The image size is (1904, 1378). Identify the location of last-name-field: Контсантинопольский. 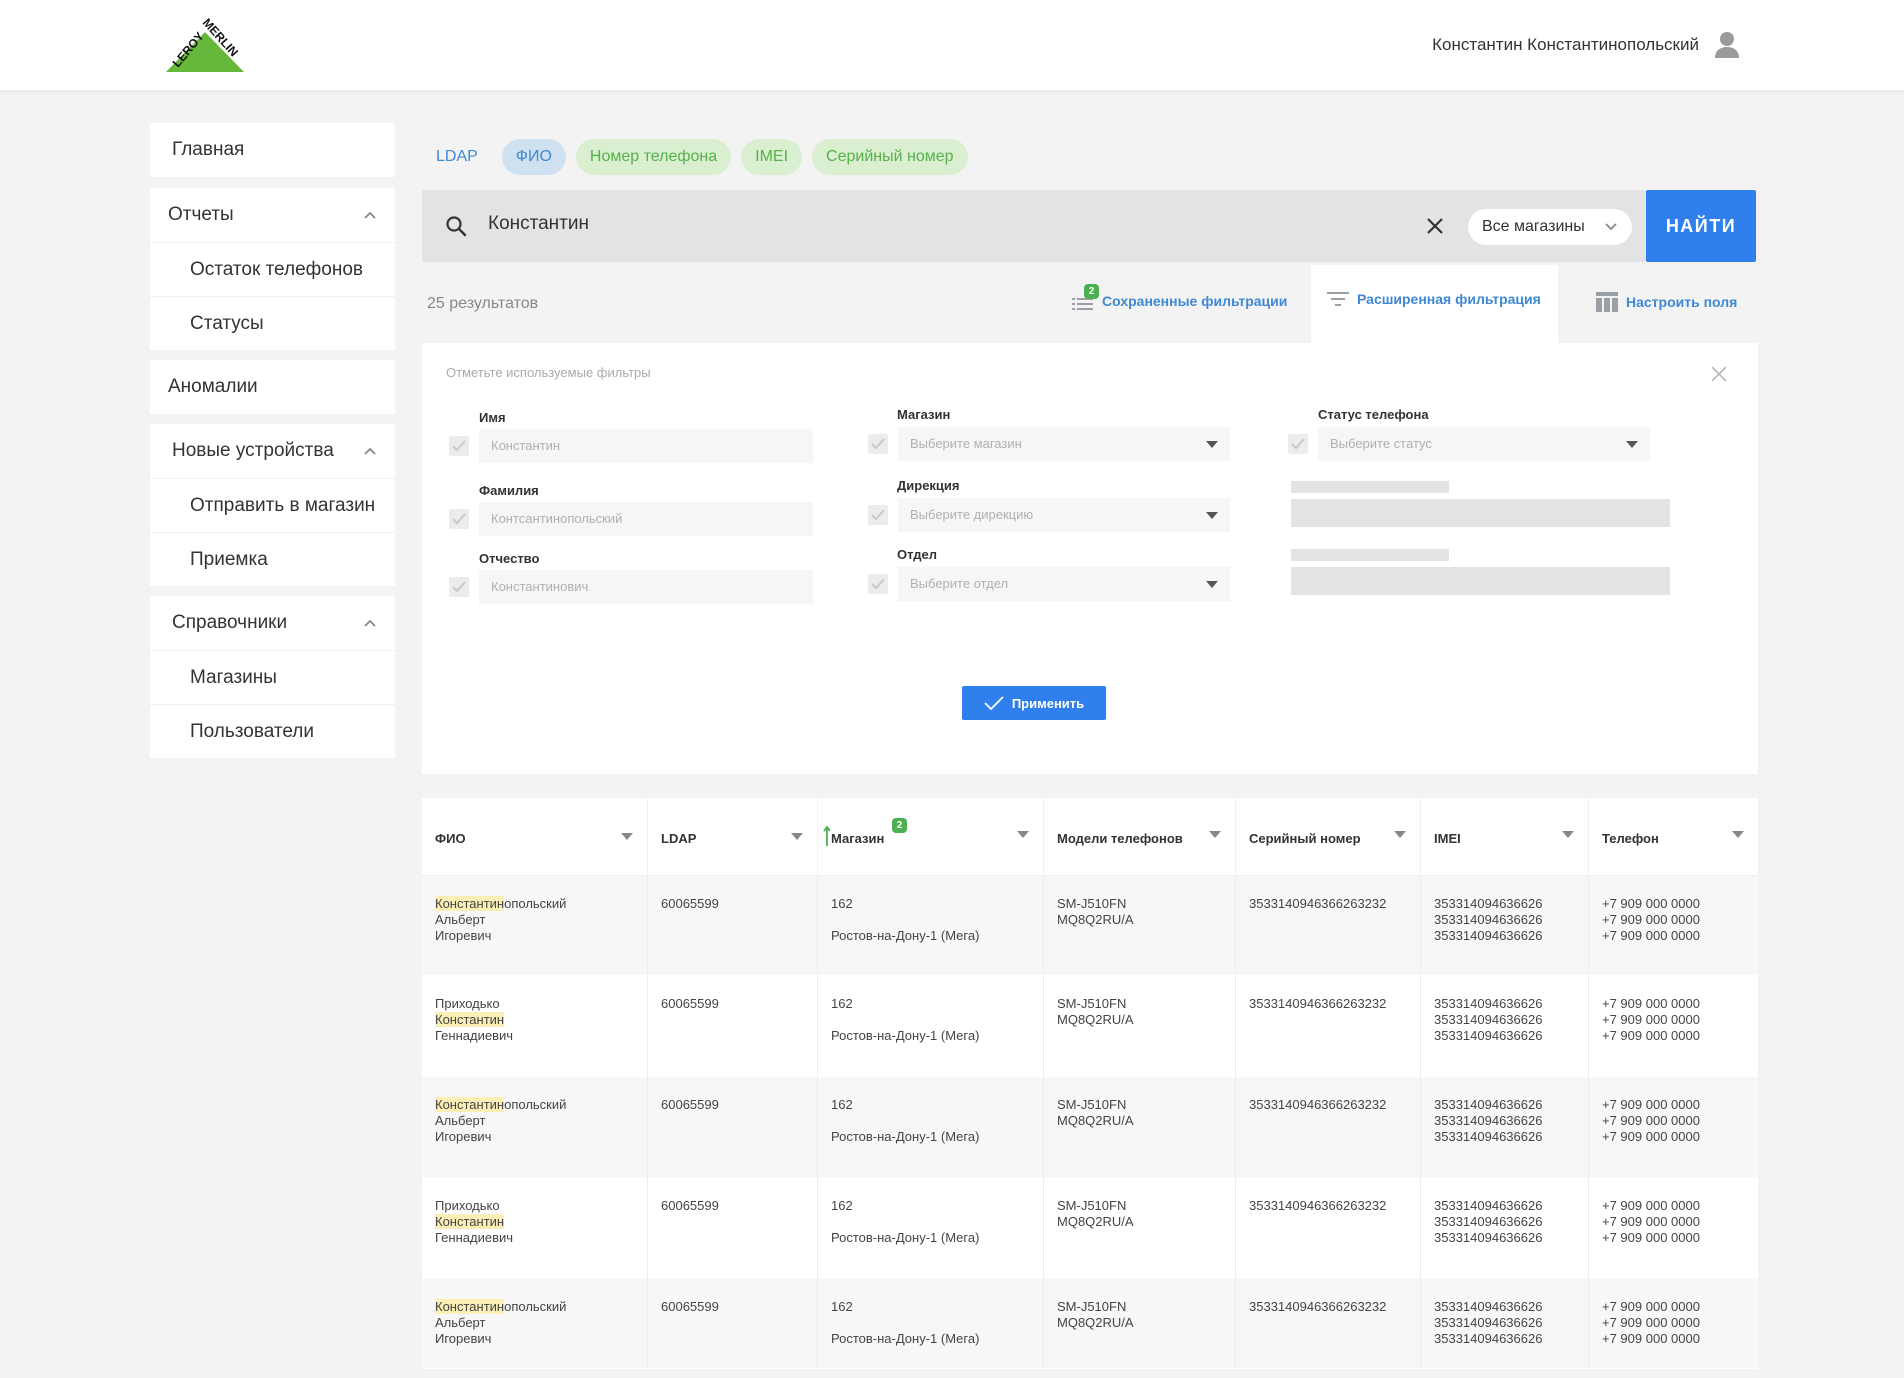
(646, 519).